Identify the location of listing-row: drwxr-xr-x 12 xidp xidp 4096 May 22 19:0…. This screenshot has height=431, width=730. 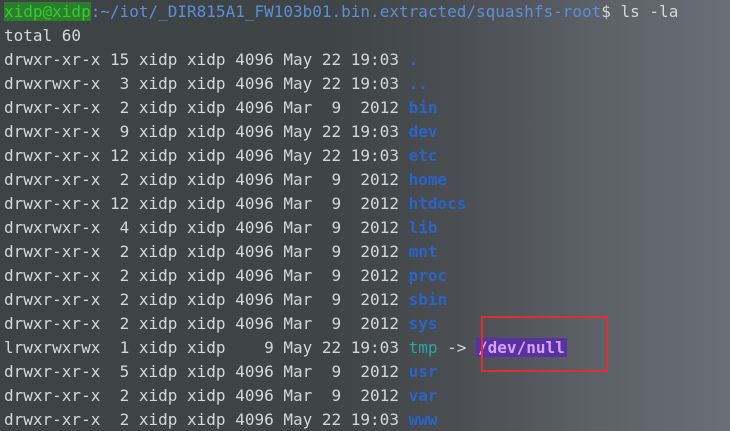
(220, 156).